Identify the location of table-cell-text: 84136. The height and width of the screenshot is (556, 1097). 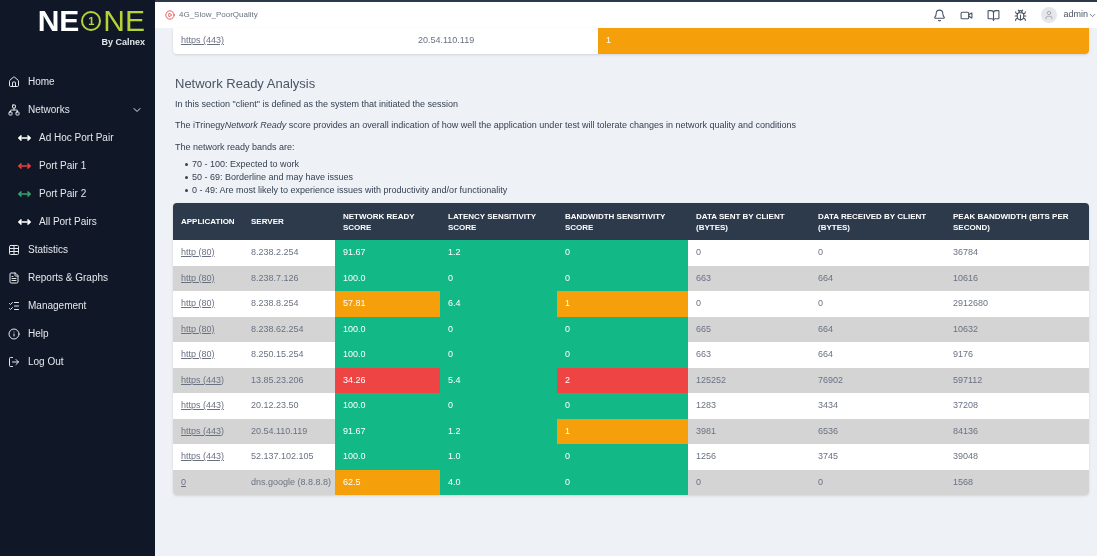
(966, 431).